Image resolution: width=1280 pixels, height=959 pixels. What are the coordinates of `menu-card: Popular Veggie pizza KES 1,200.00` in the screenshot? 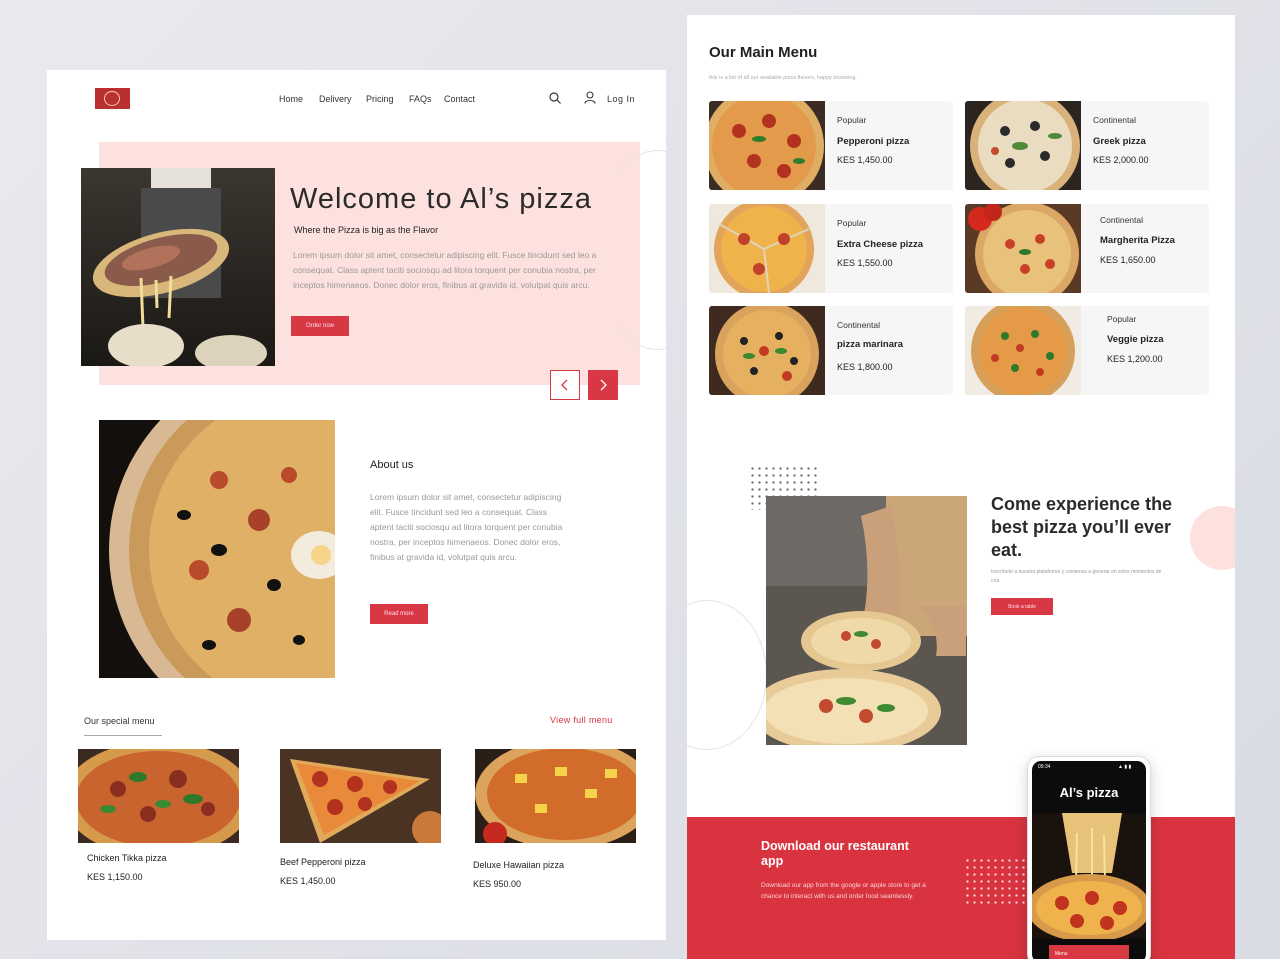 It's located at (1087, 350).